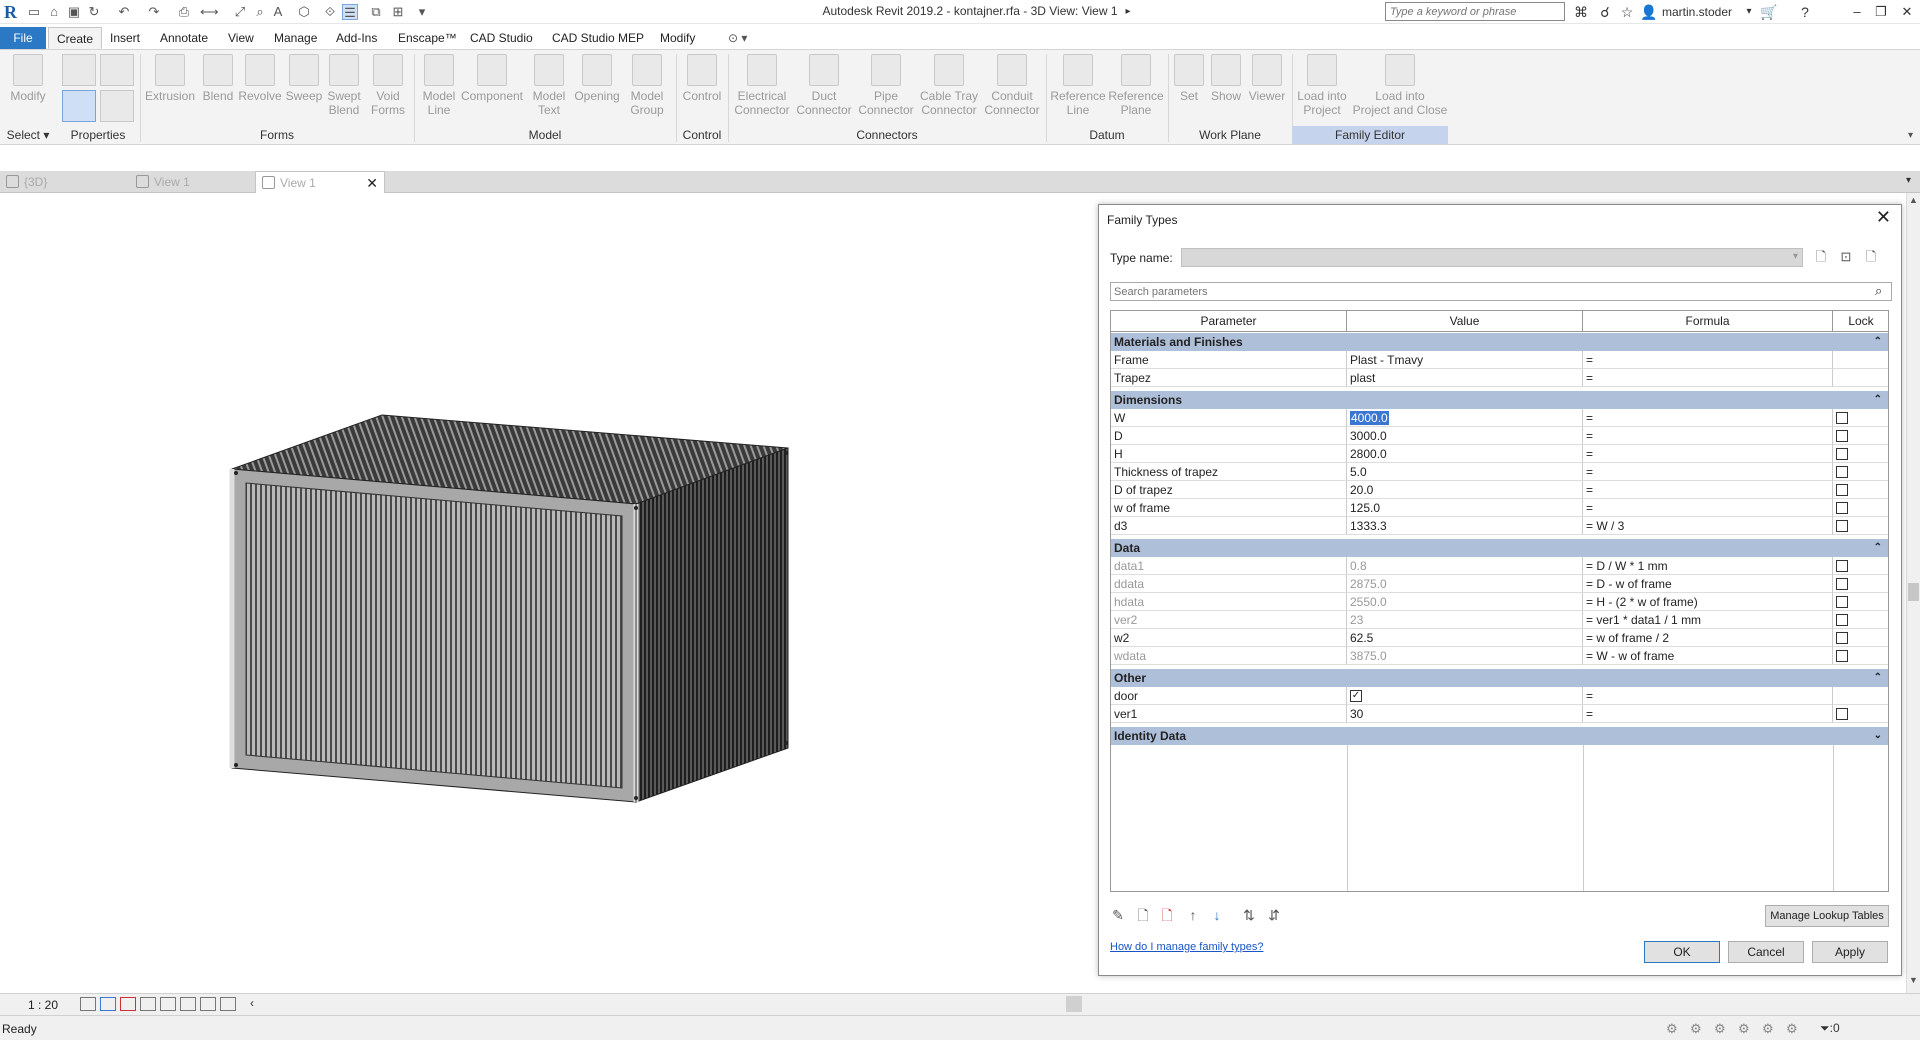 Image resolution: width=1920 pixels, height=1040 pixels. I want to click on tab-cad-studio-mep: CAD Studio MEP, so click(598, 38).